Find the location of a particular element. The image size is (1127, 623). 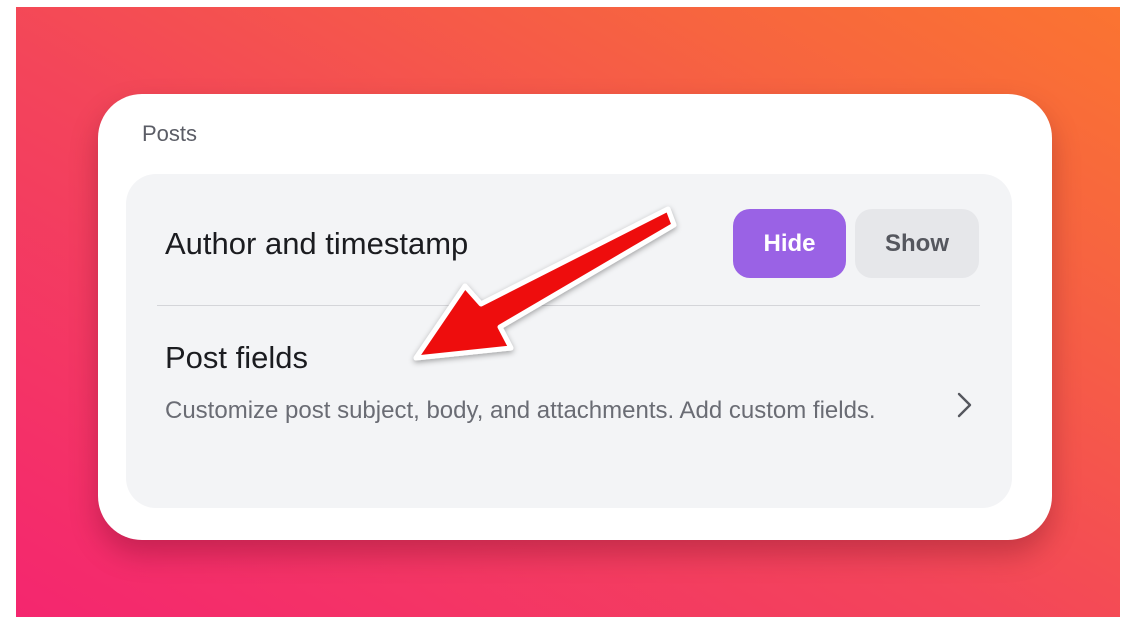

section-label-posts: Posts is located at coordinates (170, 133).